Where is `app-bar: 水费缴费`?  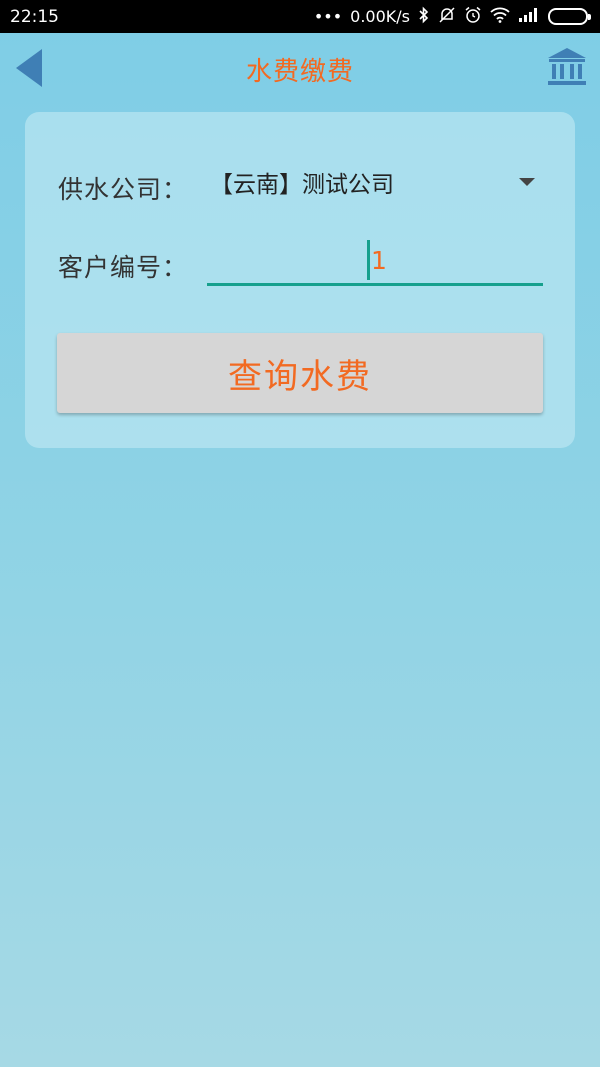
app-bar: 水费缴费 is located at coordinates (300, 69).